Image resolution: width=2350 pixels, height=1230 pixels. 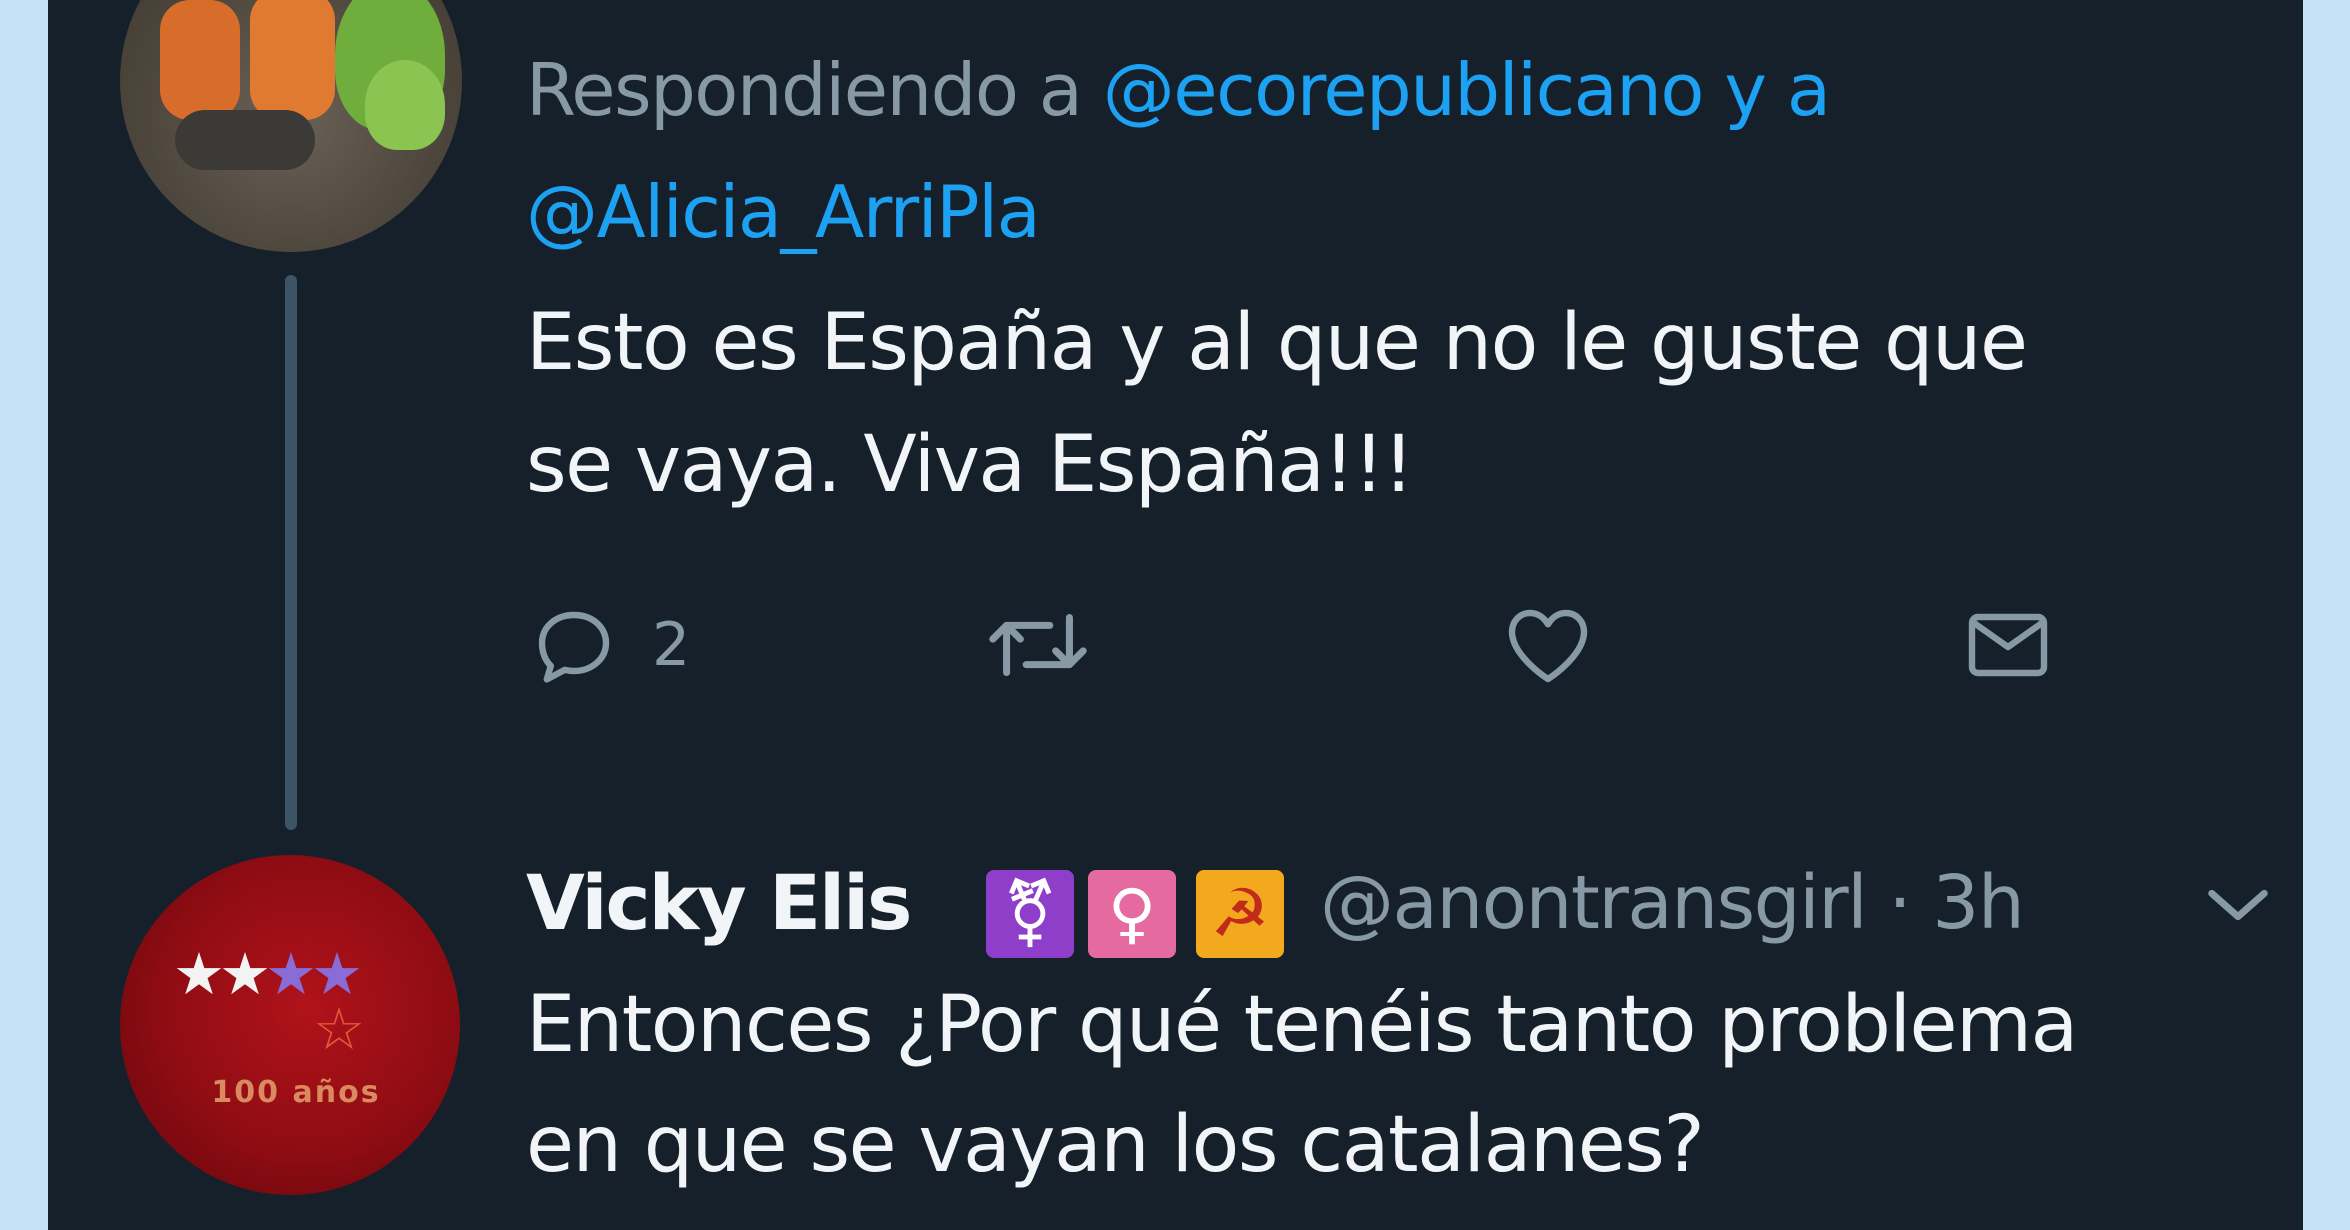 I want to click on replying-to-line-2: @Alicia_ArriPla, so click(x=783, y=212).